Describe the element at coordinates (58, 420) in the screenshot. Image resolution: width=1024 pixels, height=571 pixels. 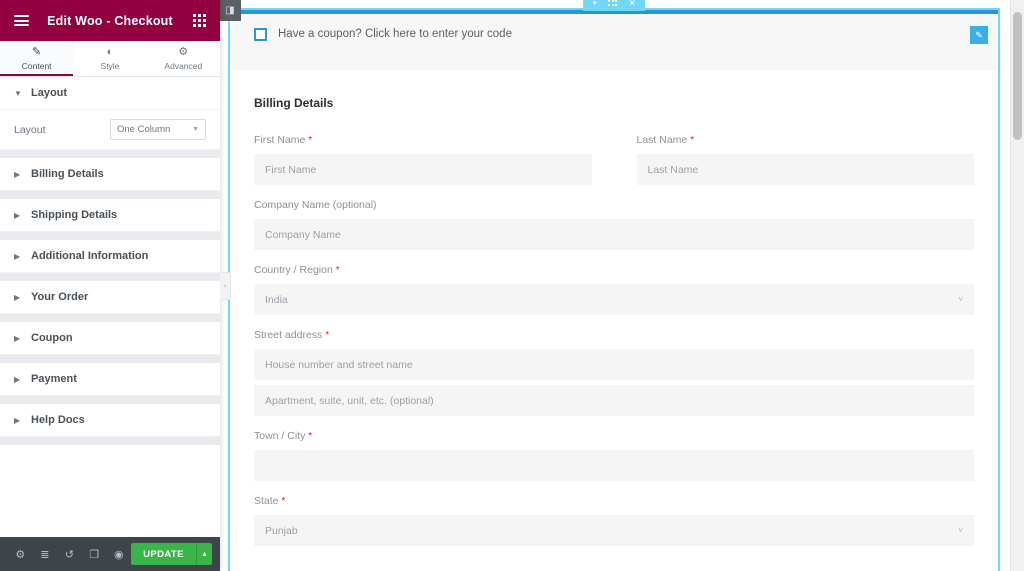
I see `sidebar-item-label: Help Docs` at that location.